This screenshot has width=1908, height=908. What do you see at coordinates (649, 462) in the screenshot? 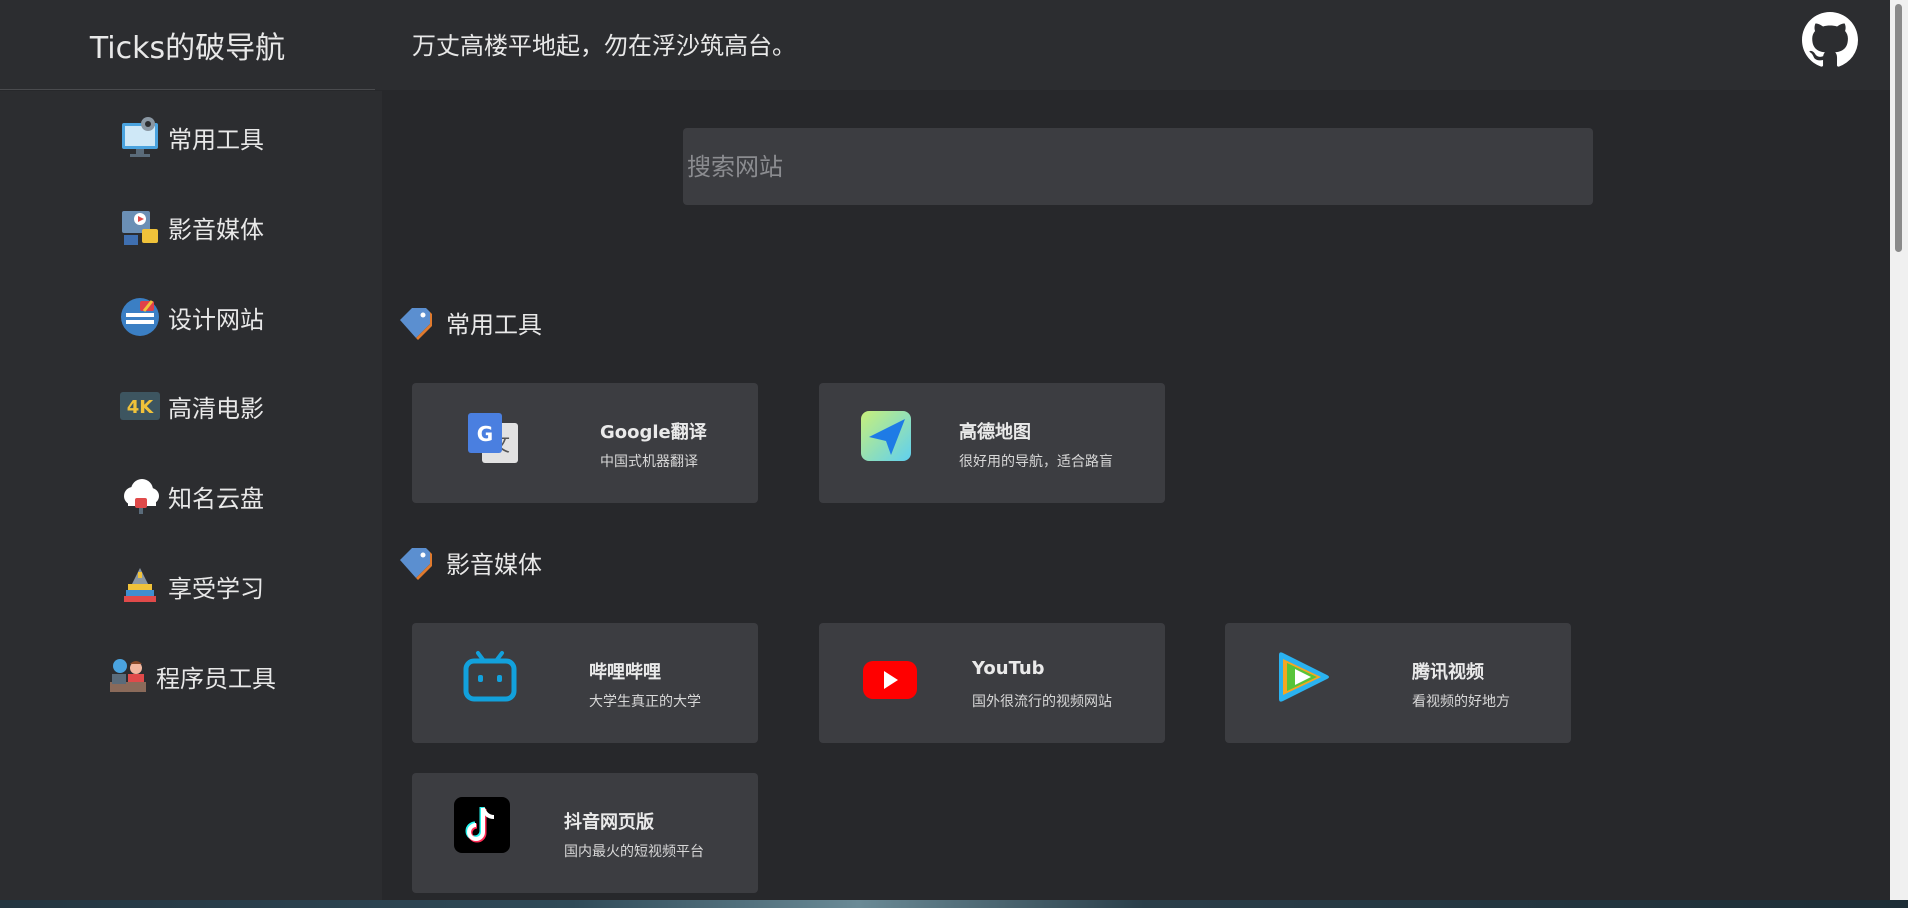
I see `card-desc: 中国式机器翻译` at bounding box center [649, 462].